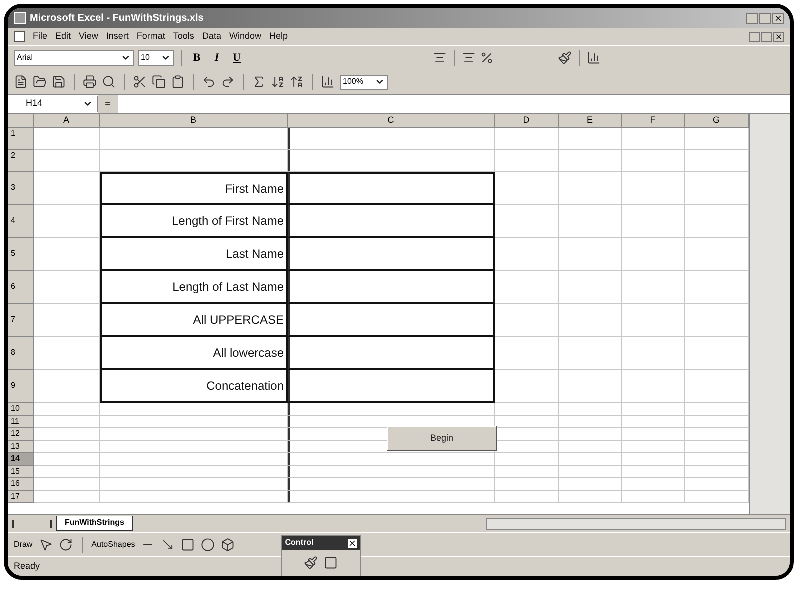 The image size is (802, 602). What do you see at coordinates (32, 524) in the screenshot?
I see `tab-navigation-icon` at bounding box center [32, 524].